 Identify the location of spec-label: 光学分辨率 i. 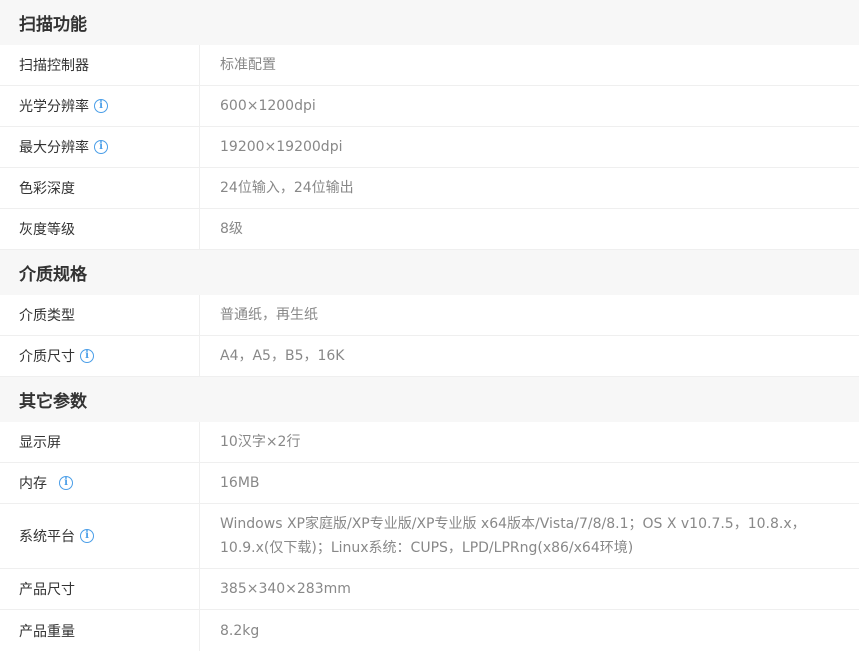
(100, 106).